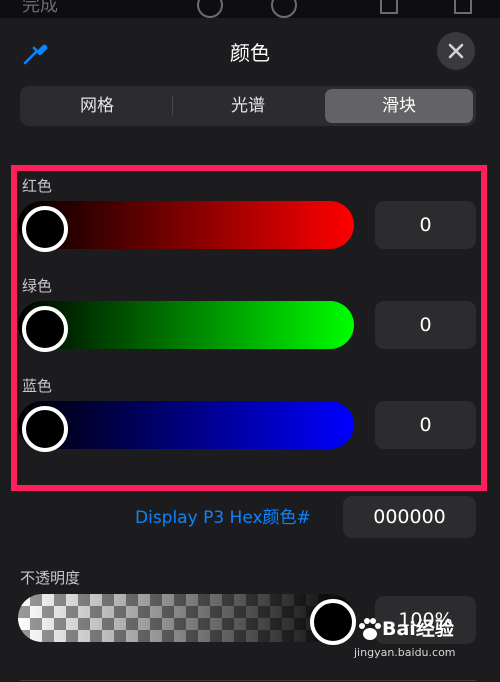 The image size is (500, 682). What do you see at coordinates (97, 106) in the screenshot?
I see `tab-grid: 网格` at bounding box center [97, 106].